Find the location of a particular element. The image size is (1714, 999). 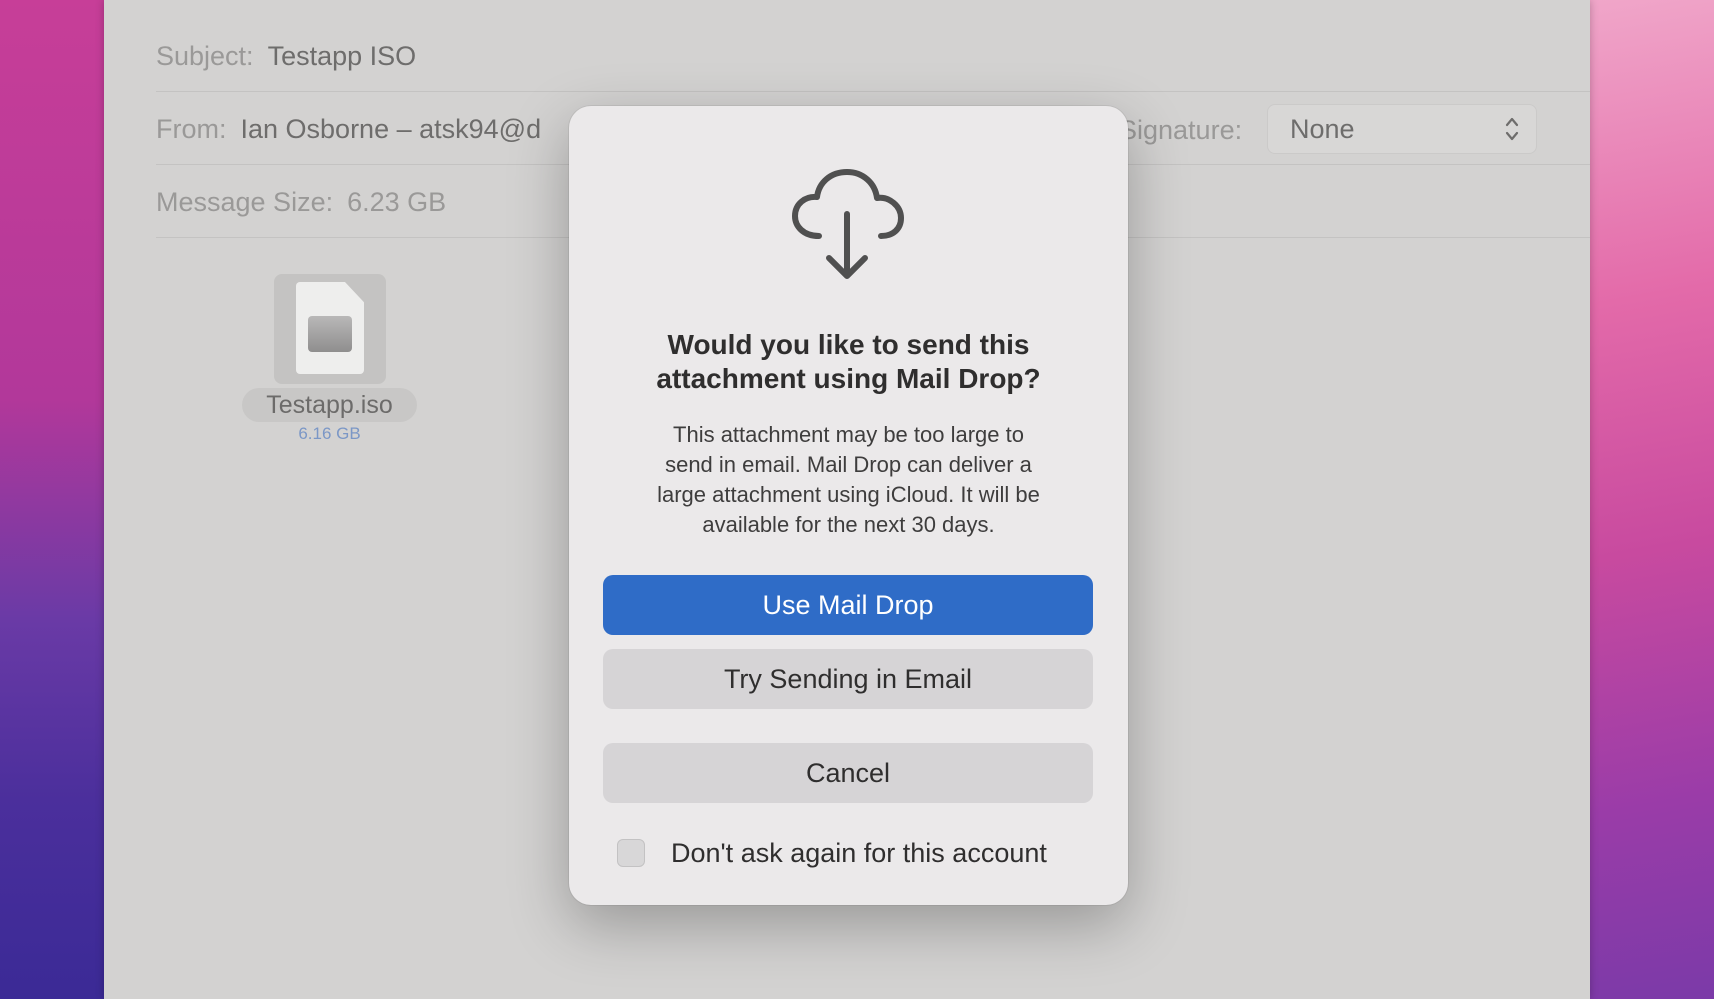

disk-icon is located at coordinates (330, 334).